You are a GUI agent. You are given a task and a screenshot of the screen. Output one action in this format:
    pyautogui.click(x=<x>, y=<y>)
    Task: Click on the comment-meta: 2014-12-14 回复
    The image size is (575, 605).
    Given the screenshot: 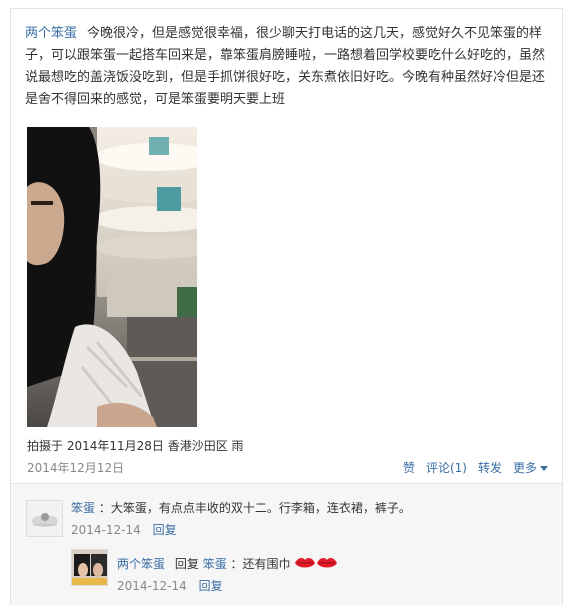 What is the action you would take?
    pyautogui.click(x=124, y=529)
    